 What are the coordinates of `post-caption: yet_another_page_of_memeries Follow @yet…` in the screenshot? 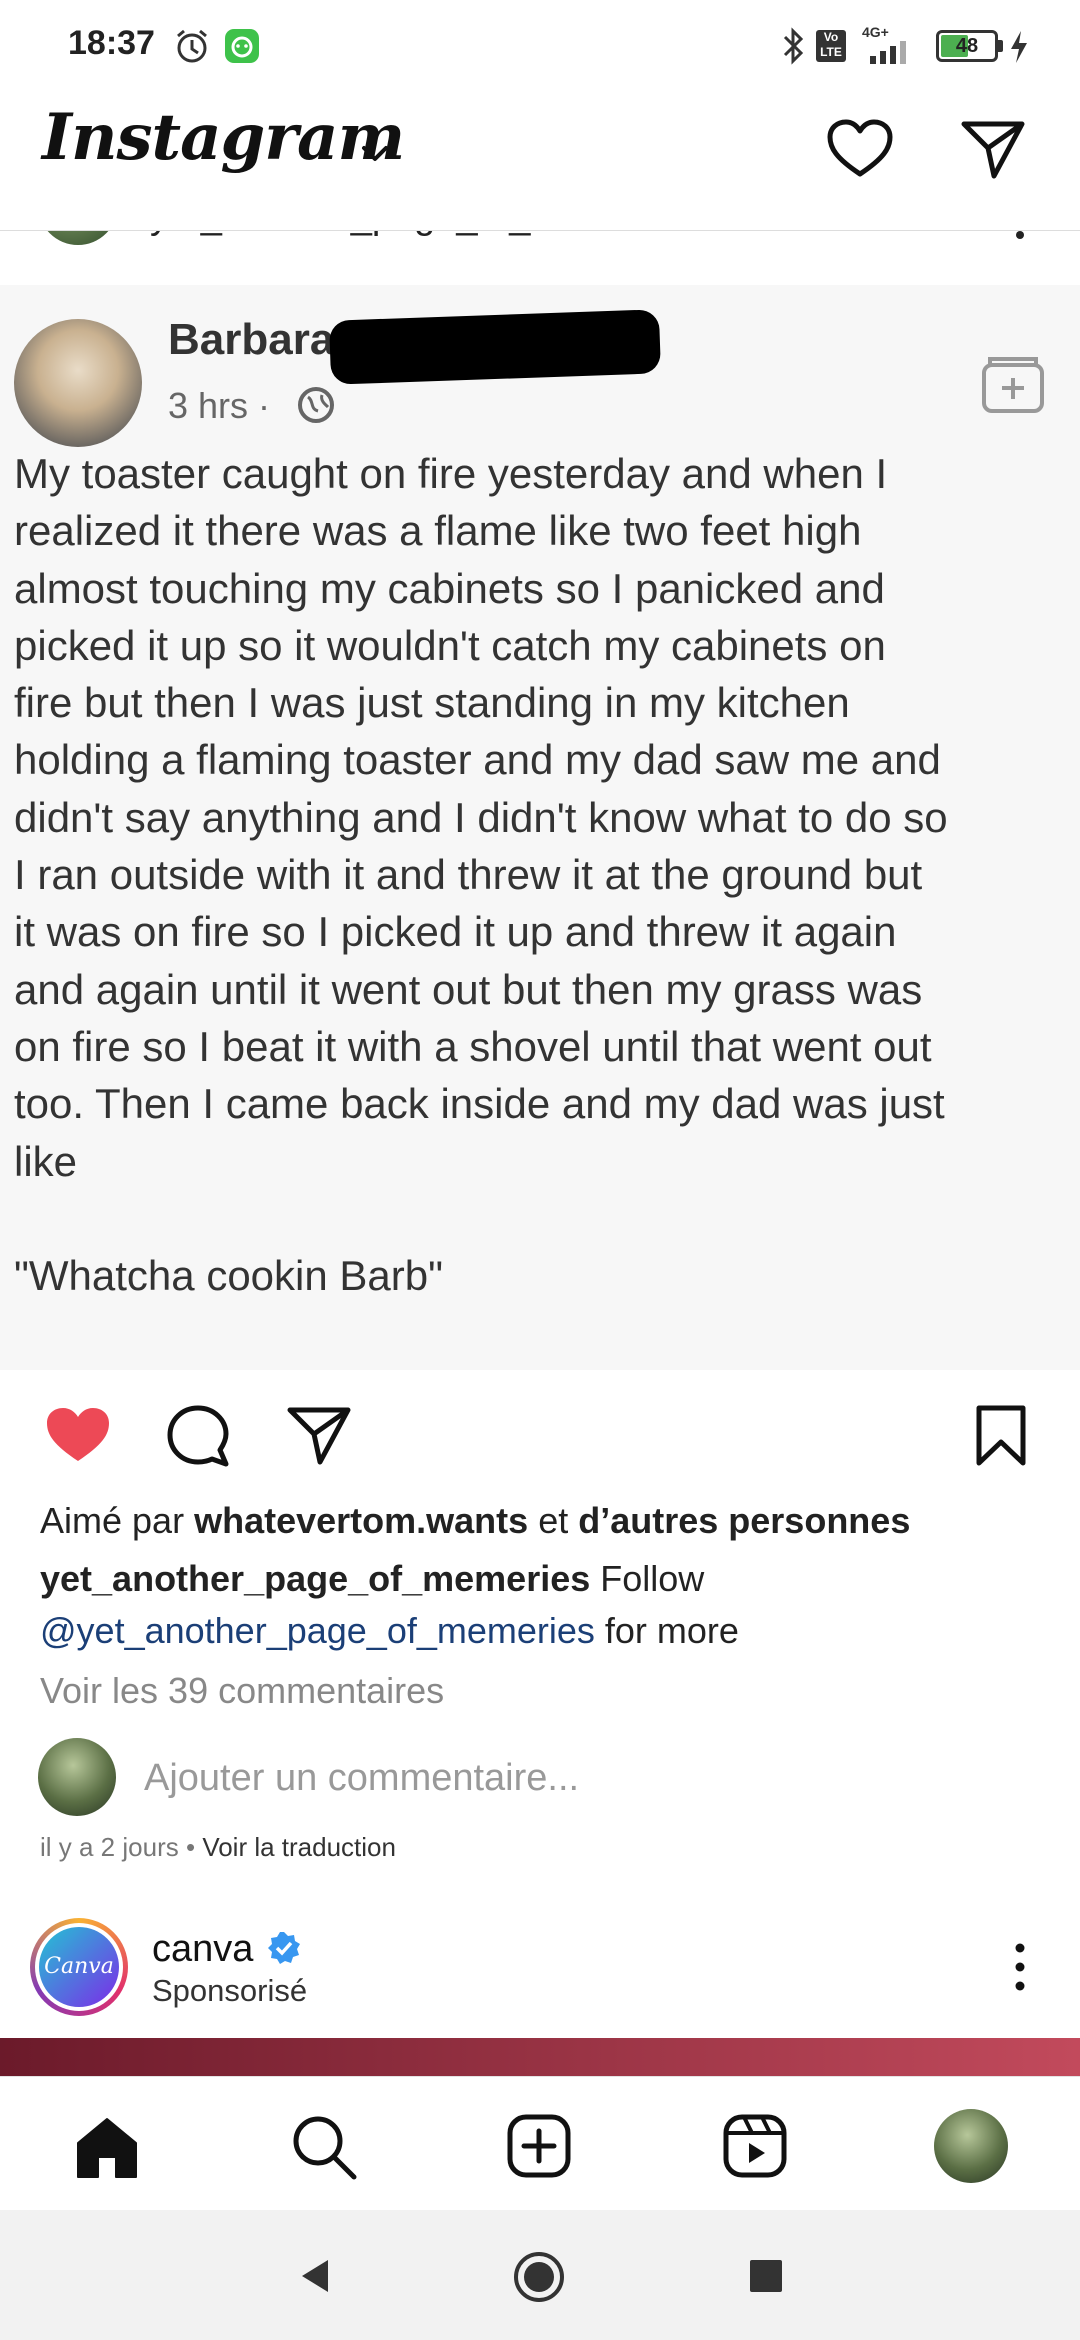 It's located at (545, 1605).